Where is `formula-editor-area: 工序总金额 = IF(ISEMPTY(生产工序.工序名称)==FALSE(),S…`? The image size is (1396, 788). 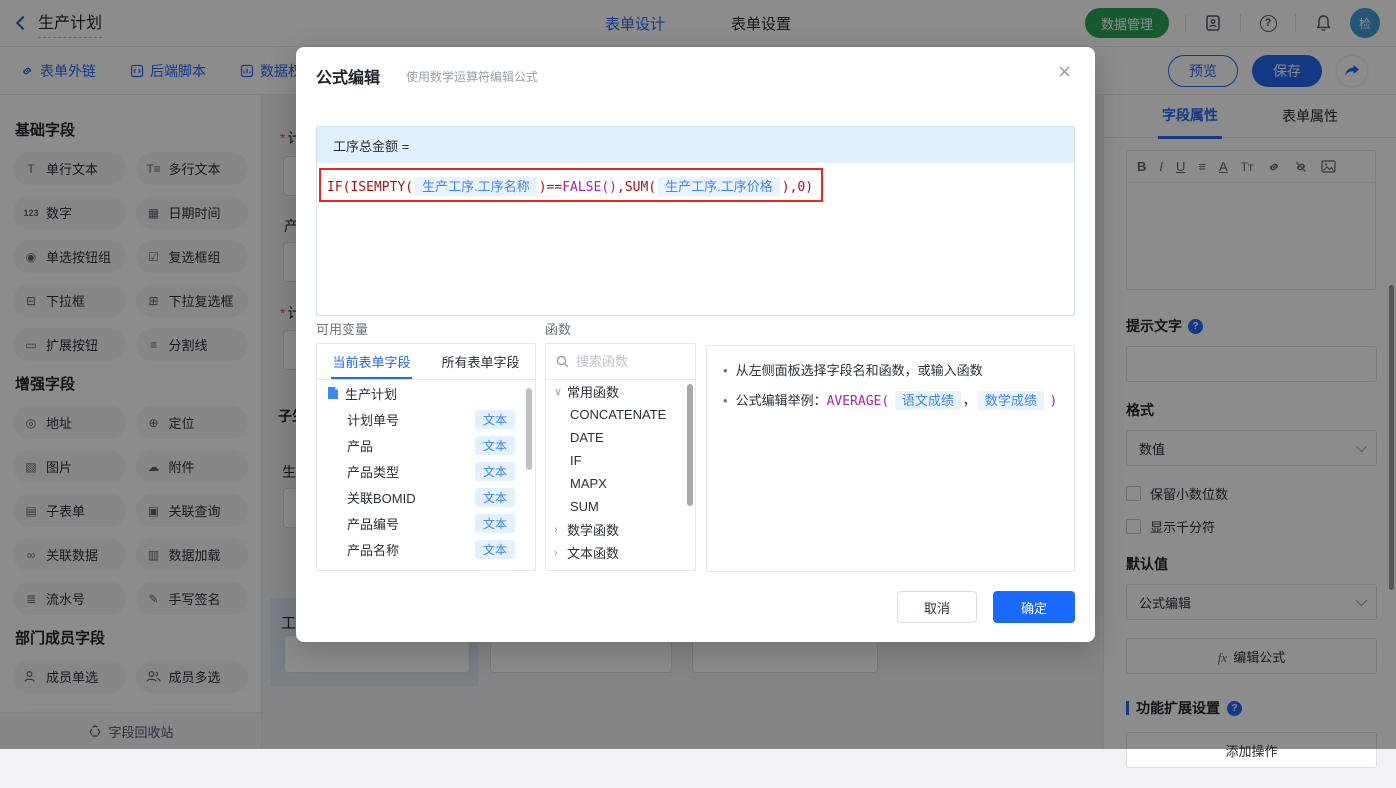
formula-editor-area: 工序总金额 = IF(ISEMPTY(生产工序.工序名称)==FALSE(),S… is located at coordinates (695, 221).